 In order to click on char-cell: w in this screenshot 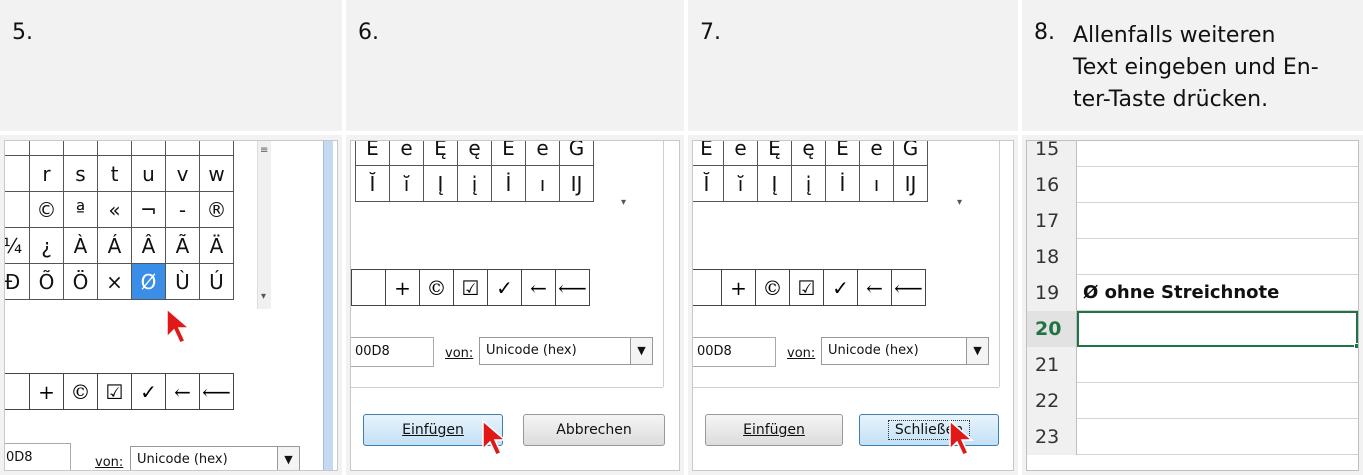, I will do `click(216, 173)`.